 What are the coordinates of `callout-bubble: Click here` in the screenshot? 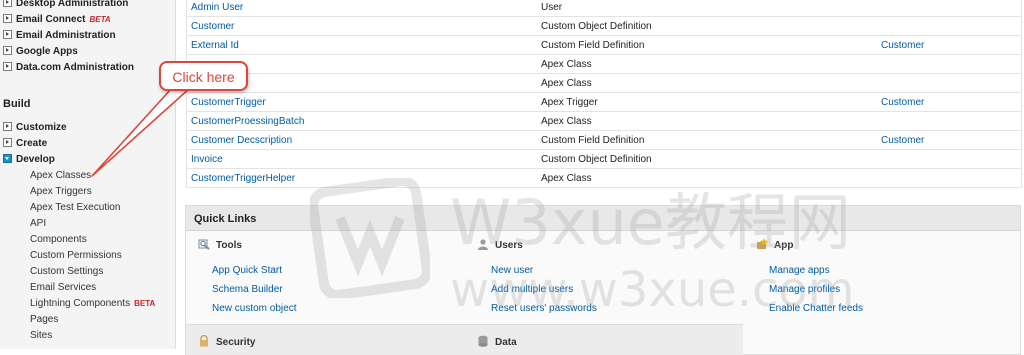 It's located at (203, 76).